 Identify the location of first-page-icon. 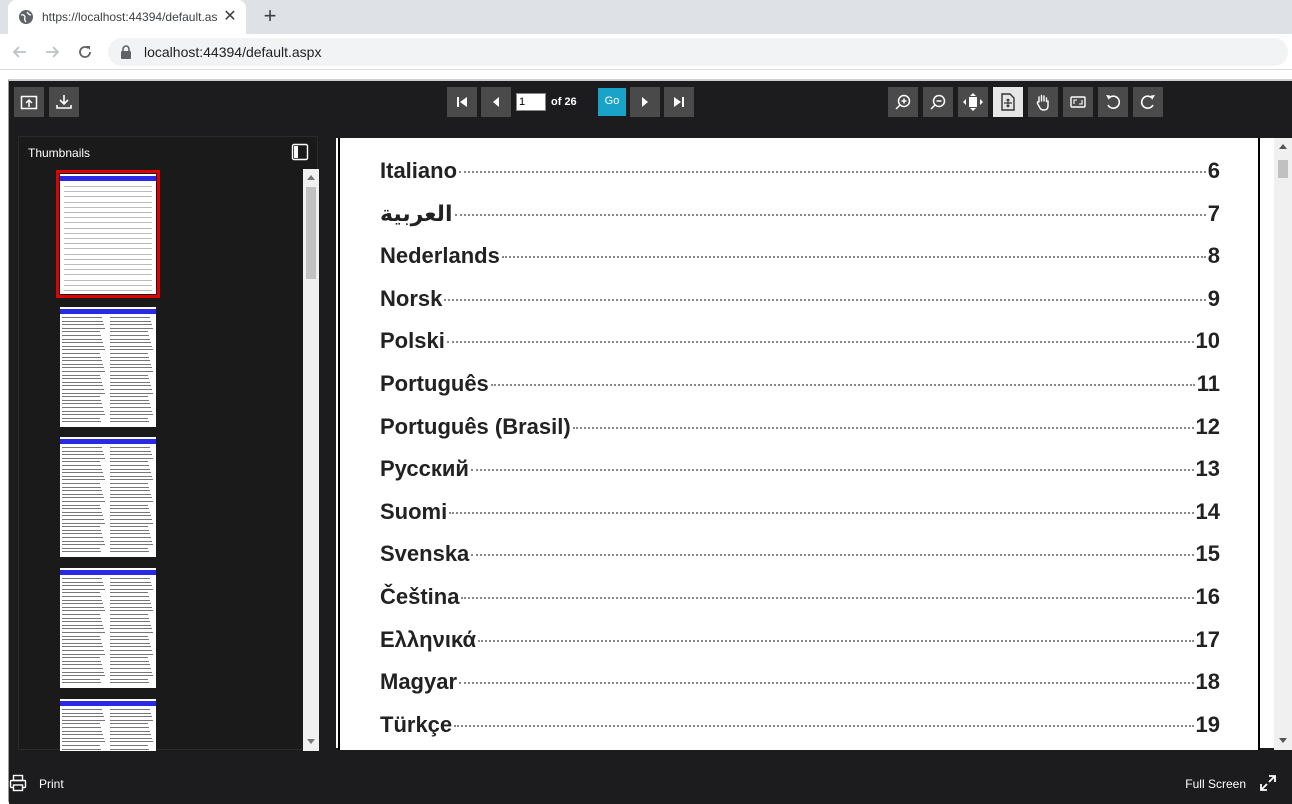
(462, 102).